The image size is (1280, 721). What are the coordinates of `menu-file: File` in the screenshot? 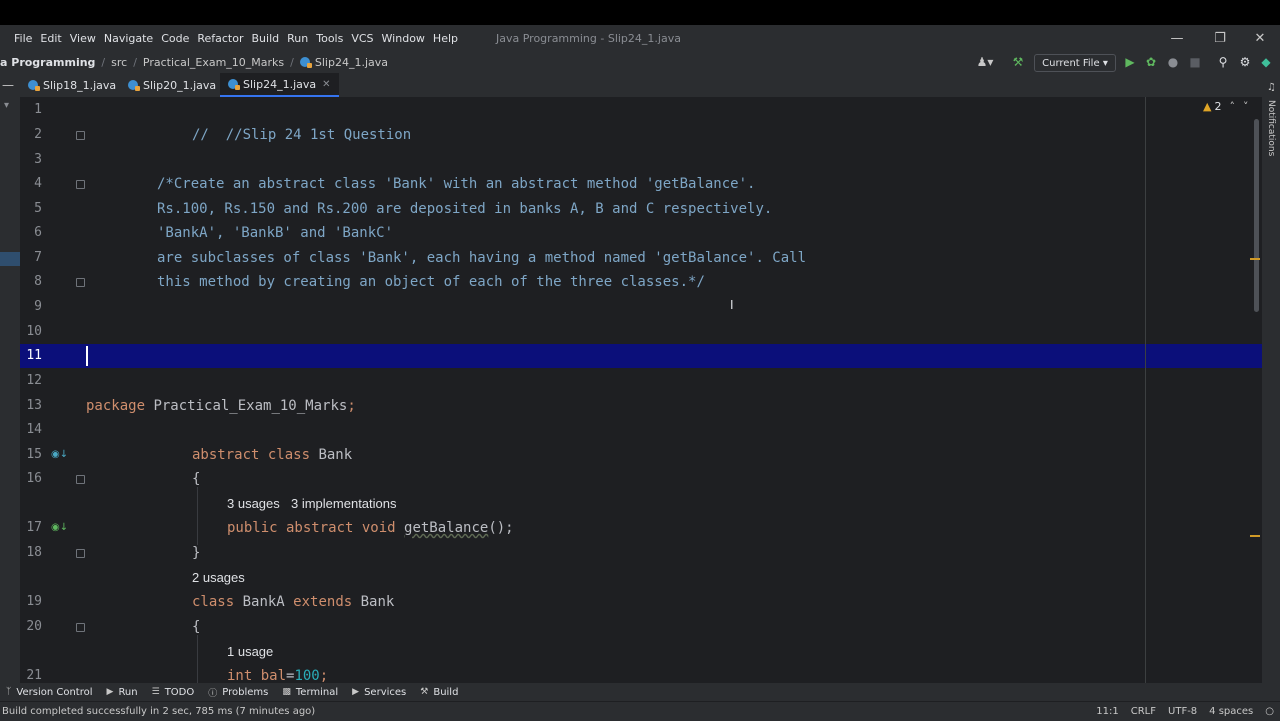 It's located at (23, 38).